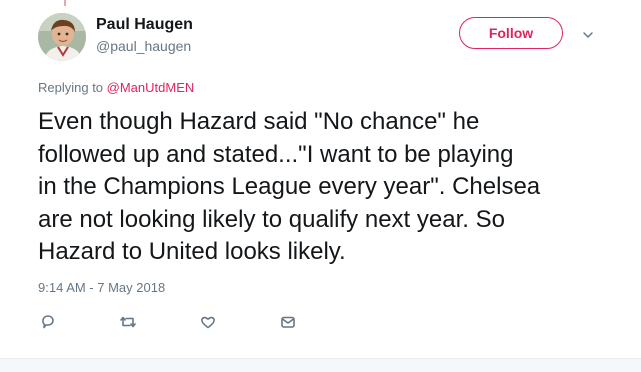 The width and height of the screenshot is (641, 372). I want to click on thread-connector-line, so click(65, 3).